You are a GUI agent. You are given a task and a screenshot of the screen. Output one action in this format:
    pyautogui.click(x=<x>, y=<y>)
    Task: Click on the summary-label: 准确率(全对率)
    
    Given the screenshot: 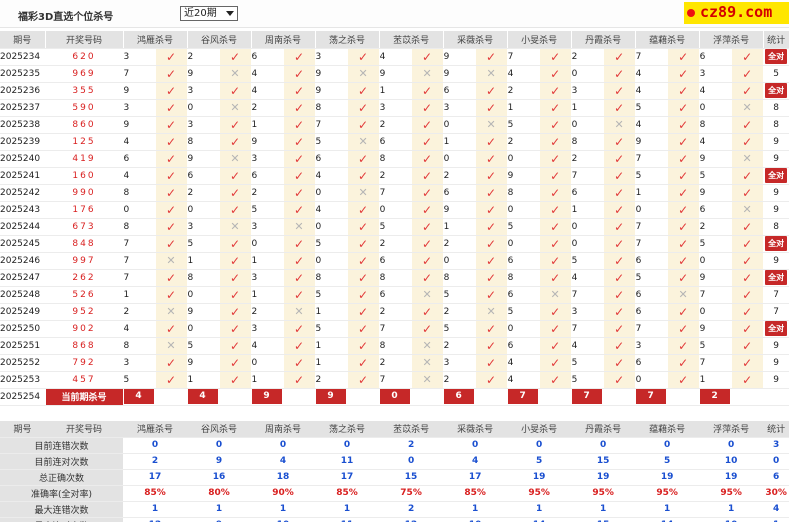 What is the action you would take?
    pyautogui.click(x=61, y=493)
    